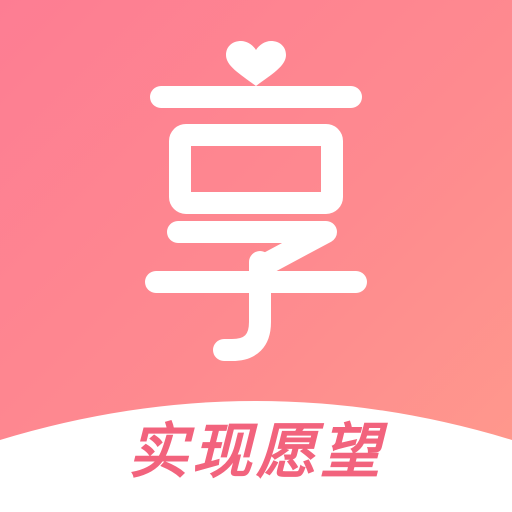 This screenshot has height=512, width=512. I want to click on slogan-text: 实现愿望, so click(256, 452).